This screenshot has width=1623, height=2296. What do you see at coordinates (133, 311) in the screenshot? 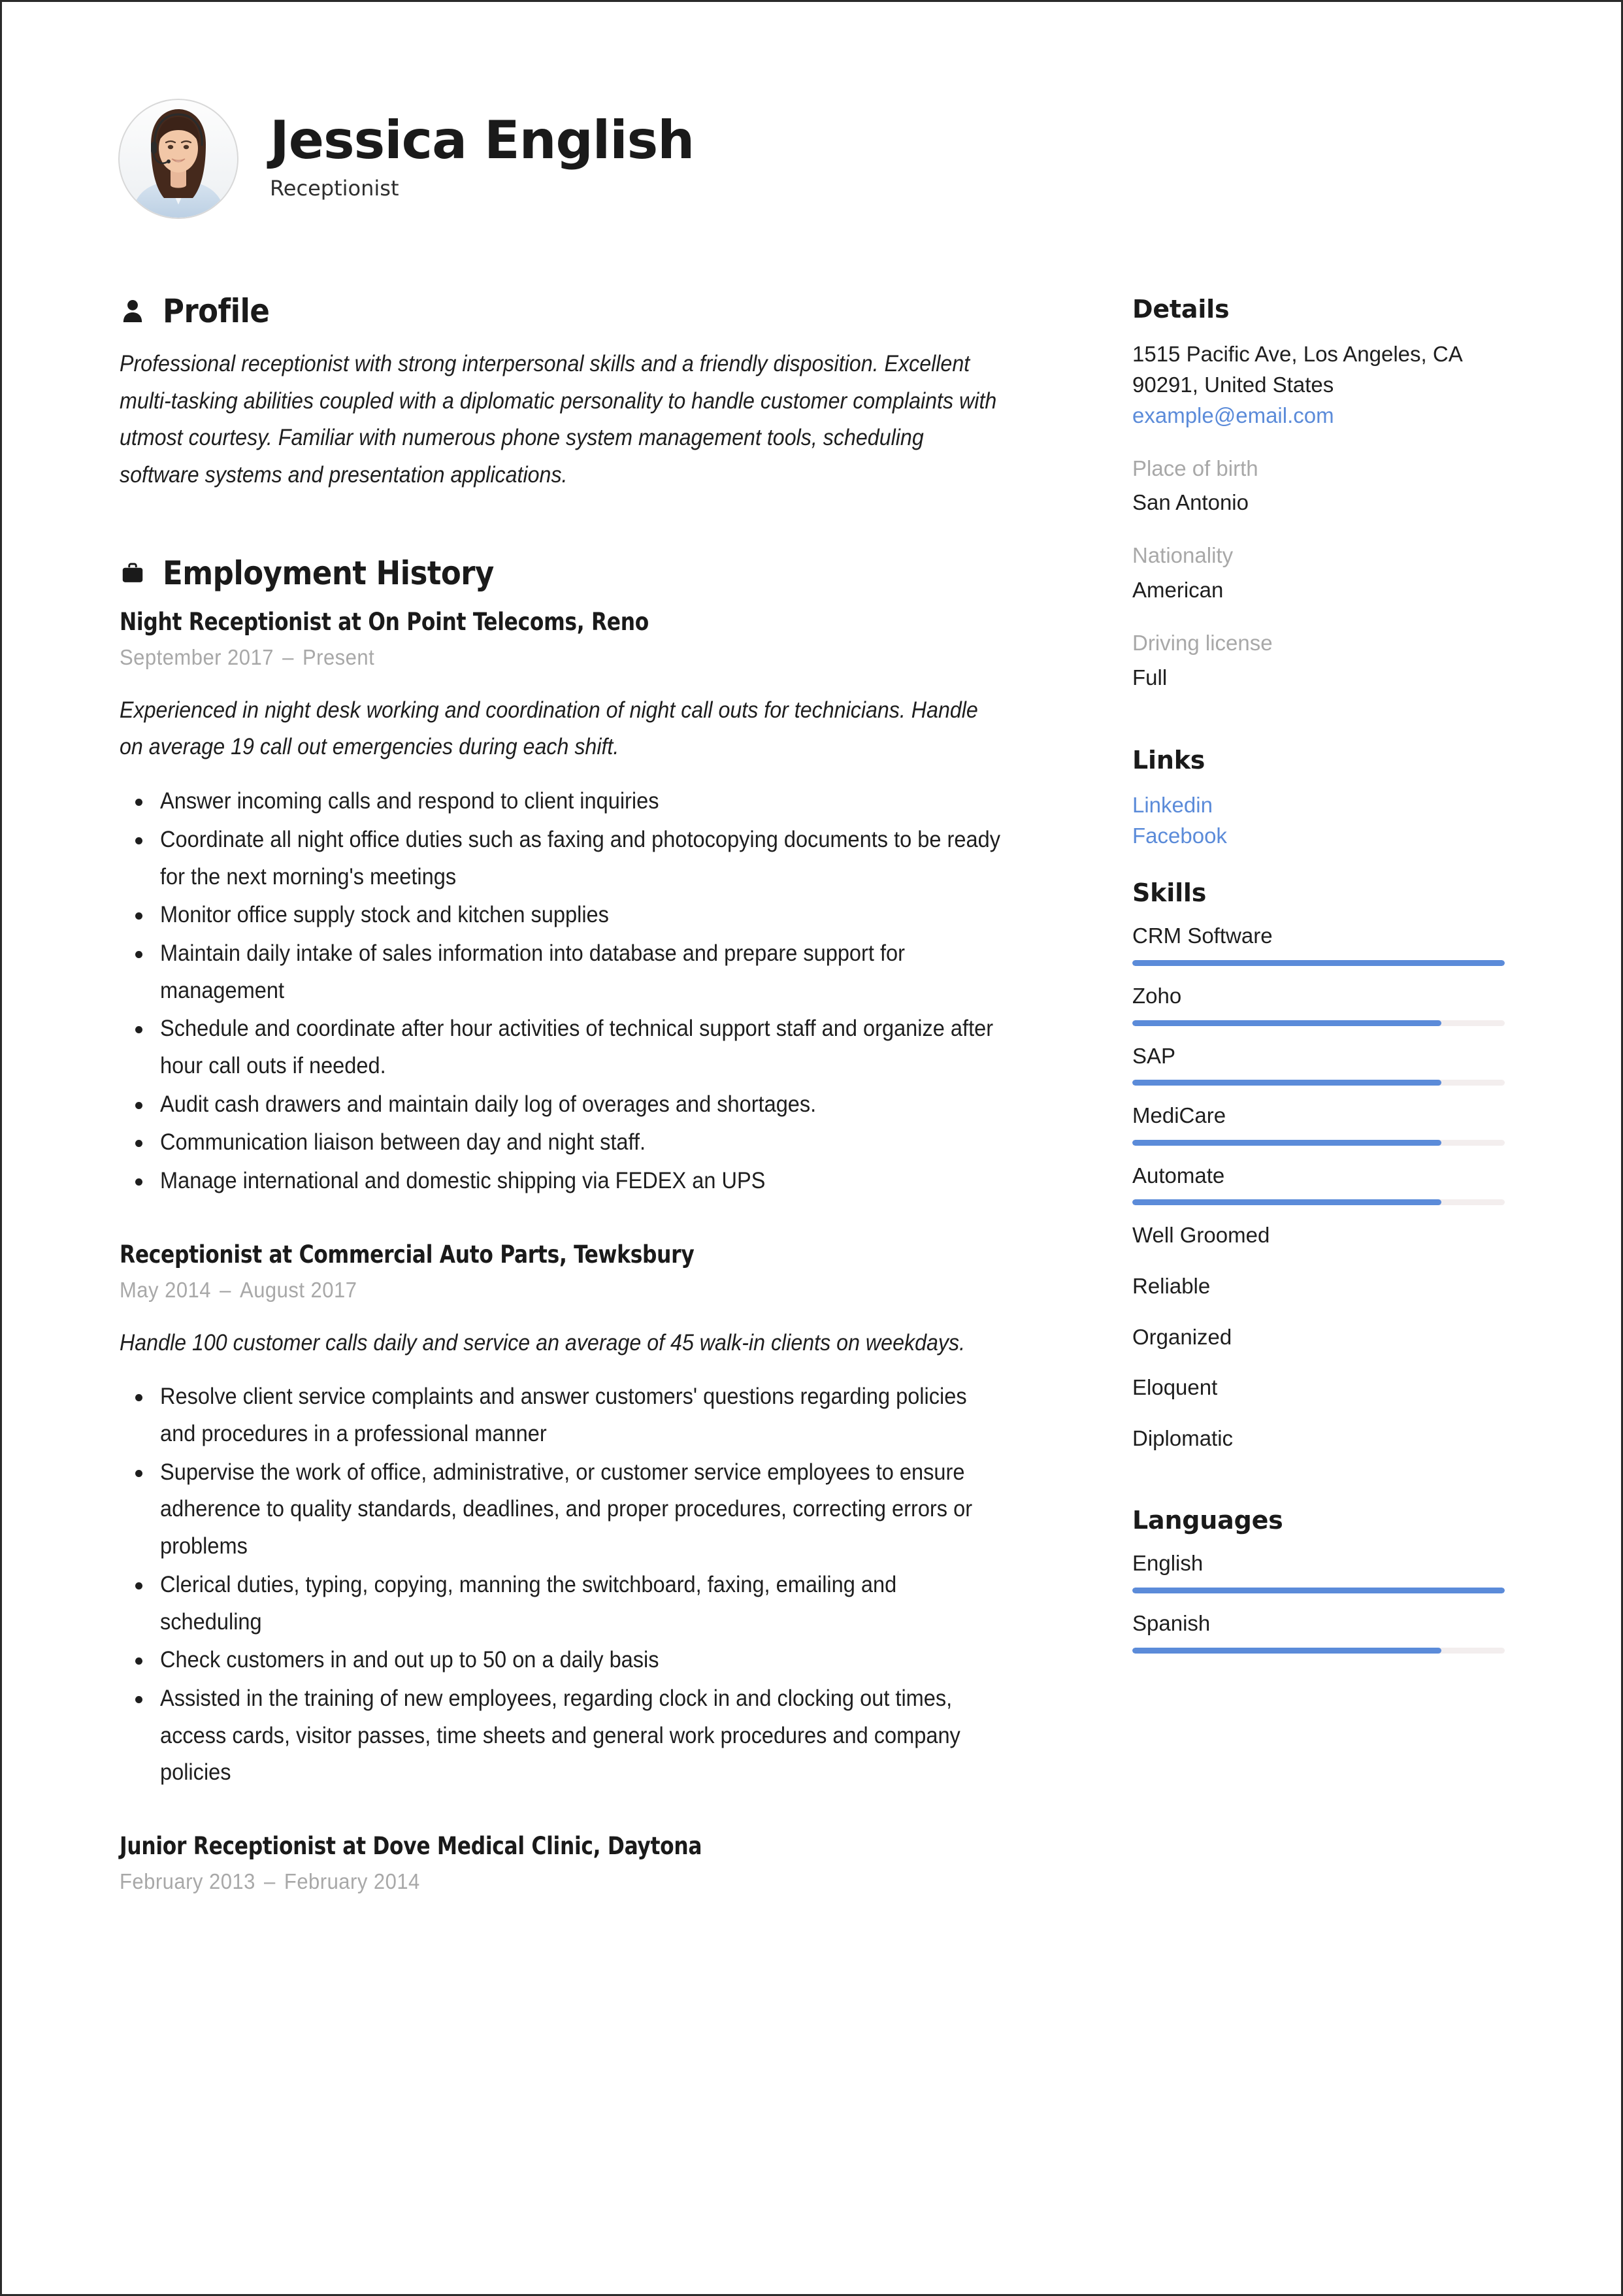
I see `person-icon` at bounding box center [133, 311].